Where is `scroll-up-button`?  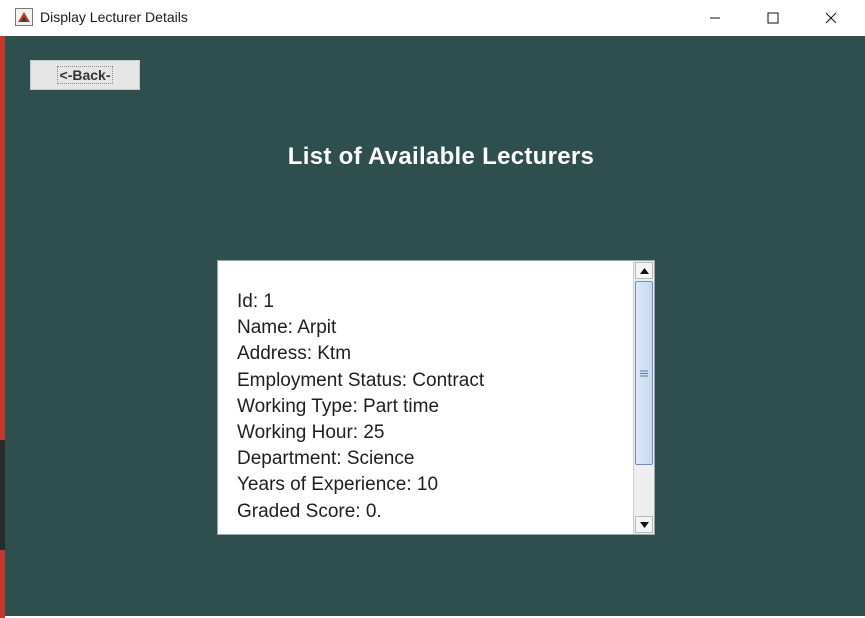 scroll-up-button is located at coordinates (644, 270).